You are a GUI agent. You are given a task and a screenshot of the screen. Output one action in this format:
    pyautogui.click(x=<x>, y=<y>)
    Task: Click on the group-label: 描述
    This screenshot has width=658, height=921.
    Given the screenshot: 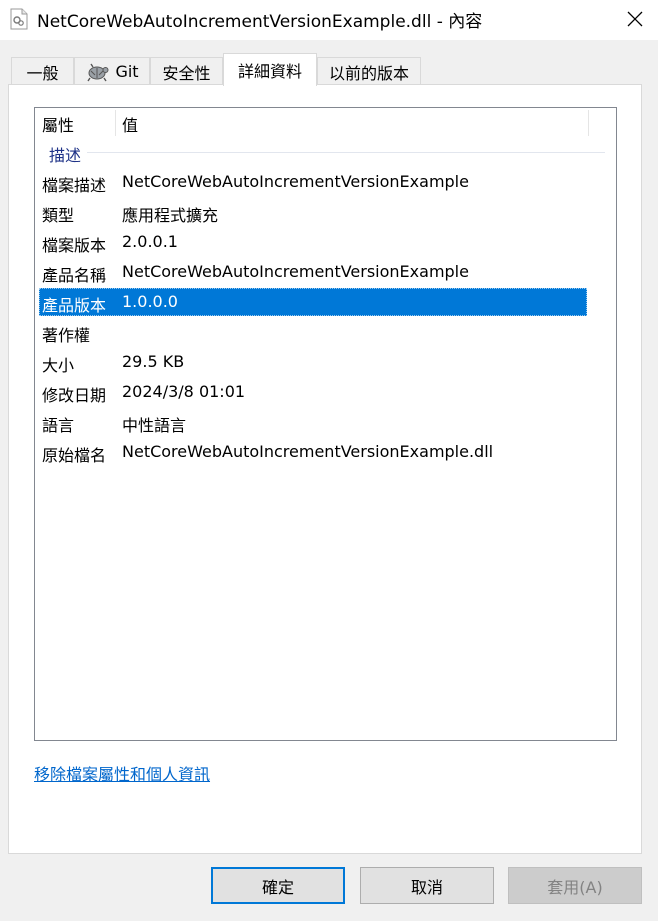 What is the action you would take?
    pyautogui.click(x=65, y=155)
    